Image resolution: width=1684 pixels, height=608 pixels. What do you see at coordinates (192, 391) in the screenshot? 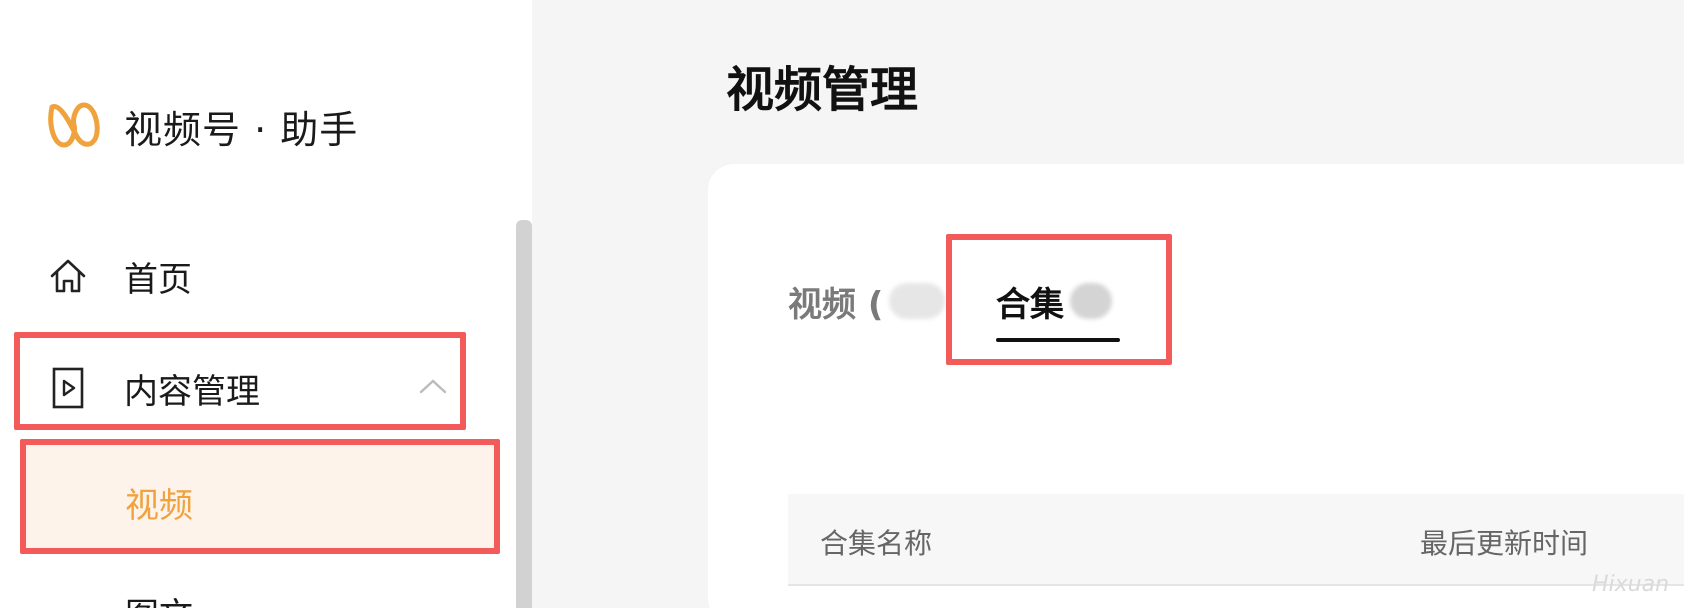
I see `sidebar-item-label: 内容管理` at bounding box center [192, 391].